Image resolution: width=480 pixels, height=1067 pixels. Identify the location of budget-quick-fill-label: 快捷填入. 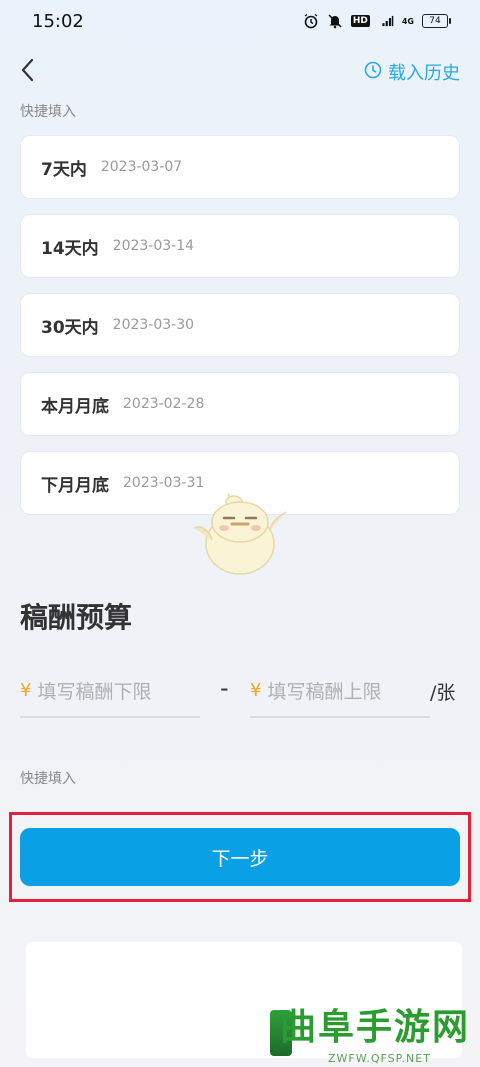
(48, 779).